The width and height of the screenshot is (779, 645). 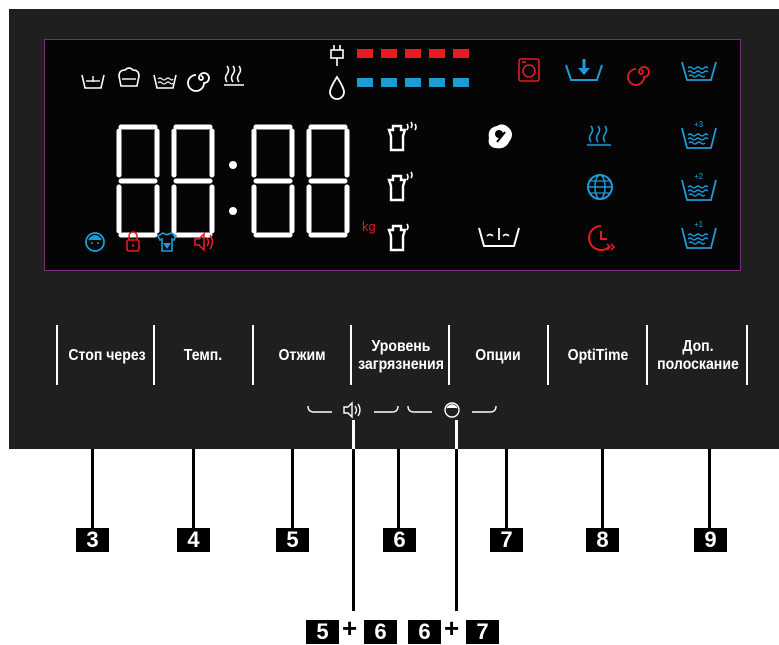 What do you see at coordinates (584, 70) in the screenshot?
I see `rinse-hold-icon` at bounding box center [584, 70].